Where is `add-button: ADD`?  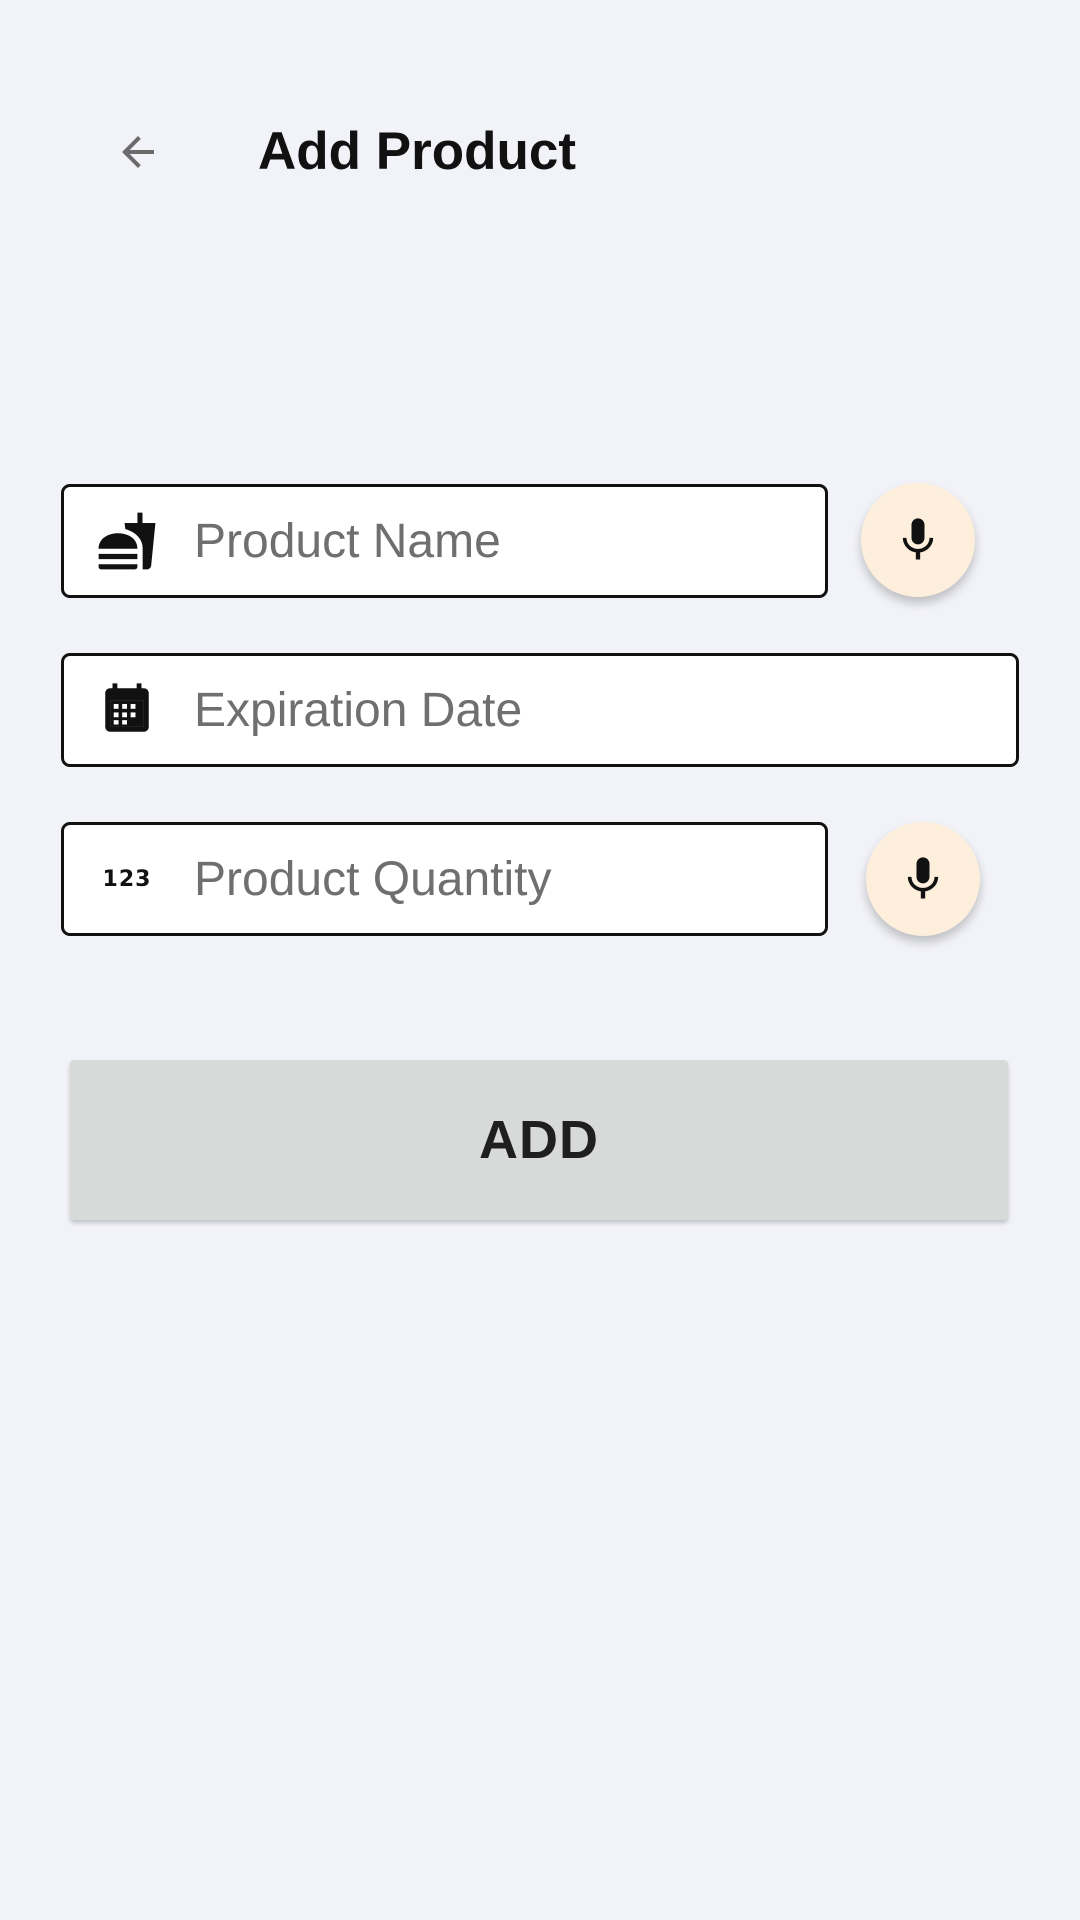 add-button: ADD is located at coordinates (539, 1140).